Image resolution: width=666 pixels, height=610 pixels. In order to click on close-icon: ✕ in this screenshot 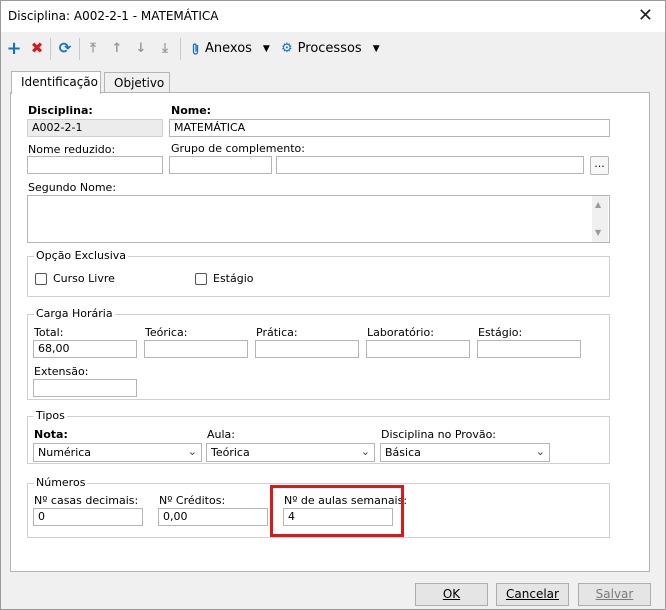, I will do `click(645, 15)`.